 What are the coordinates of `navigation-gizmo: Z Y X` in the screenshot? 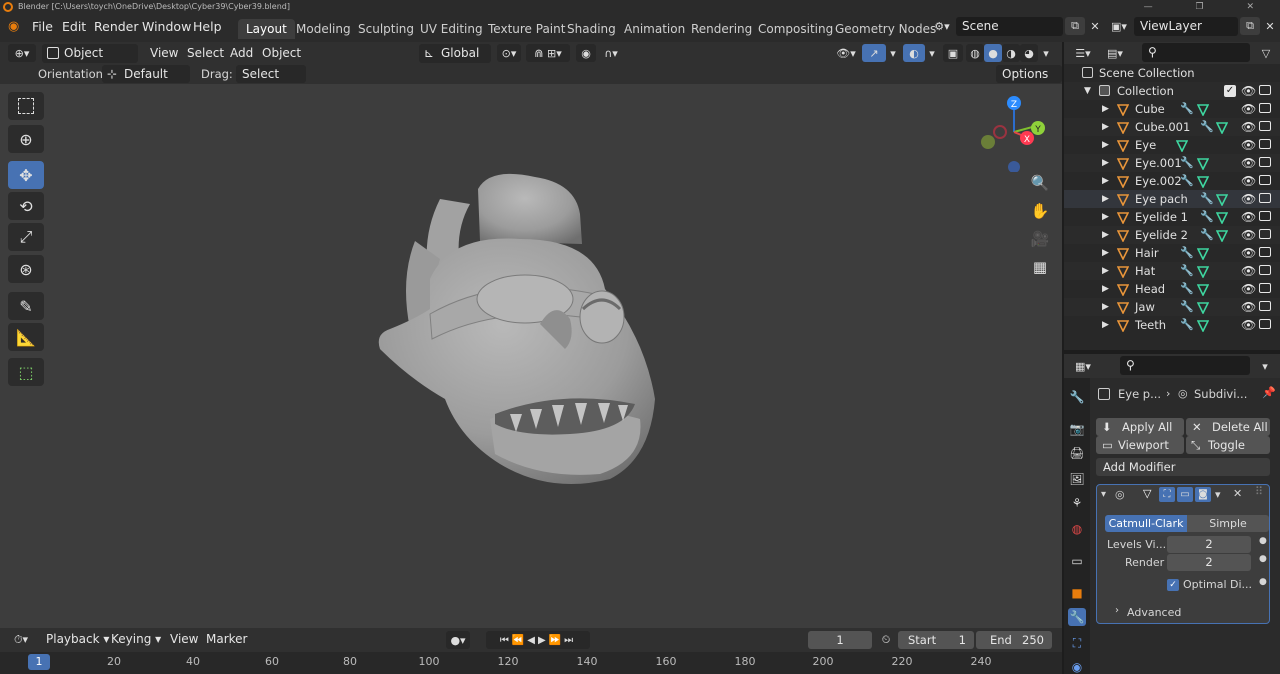 It's located at (1014, 132).